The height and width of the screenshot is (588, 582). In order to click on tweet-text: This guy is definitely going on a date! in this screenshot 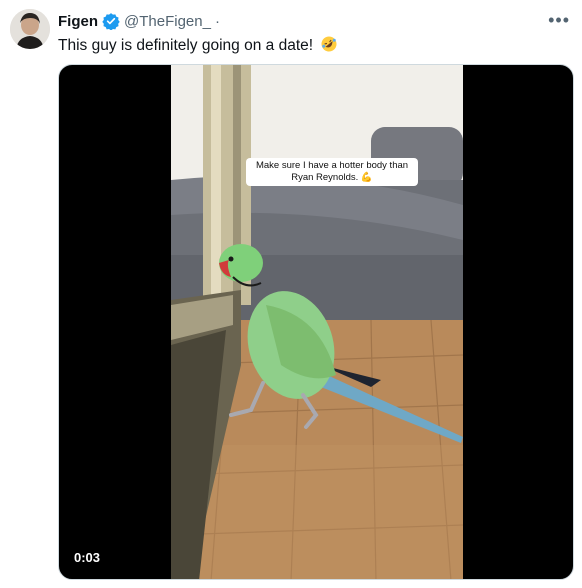, I will do `click(186, 45)`.